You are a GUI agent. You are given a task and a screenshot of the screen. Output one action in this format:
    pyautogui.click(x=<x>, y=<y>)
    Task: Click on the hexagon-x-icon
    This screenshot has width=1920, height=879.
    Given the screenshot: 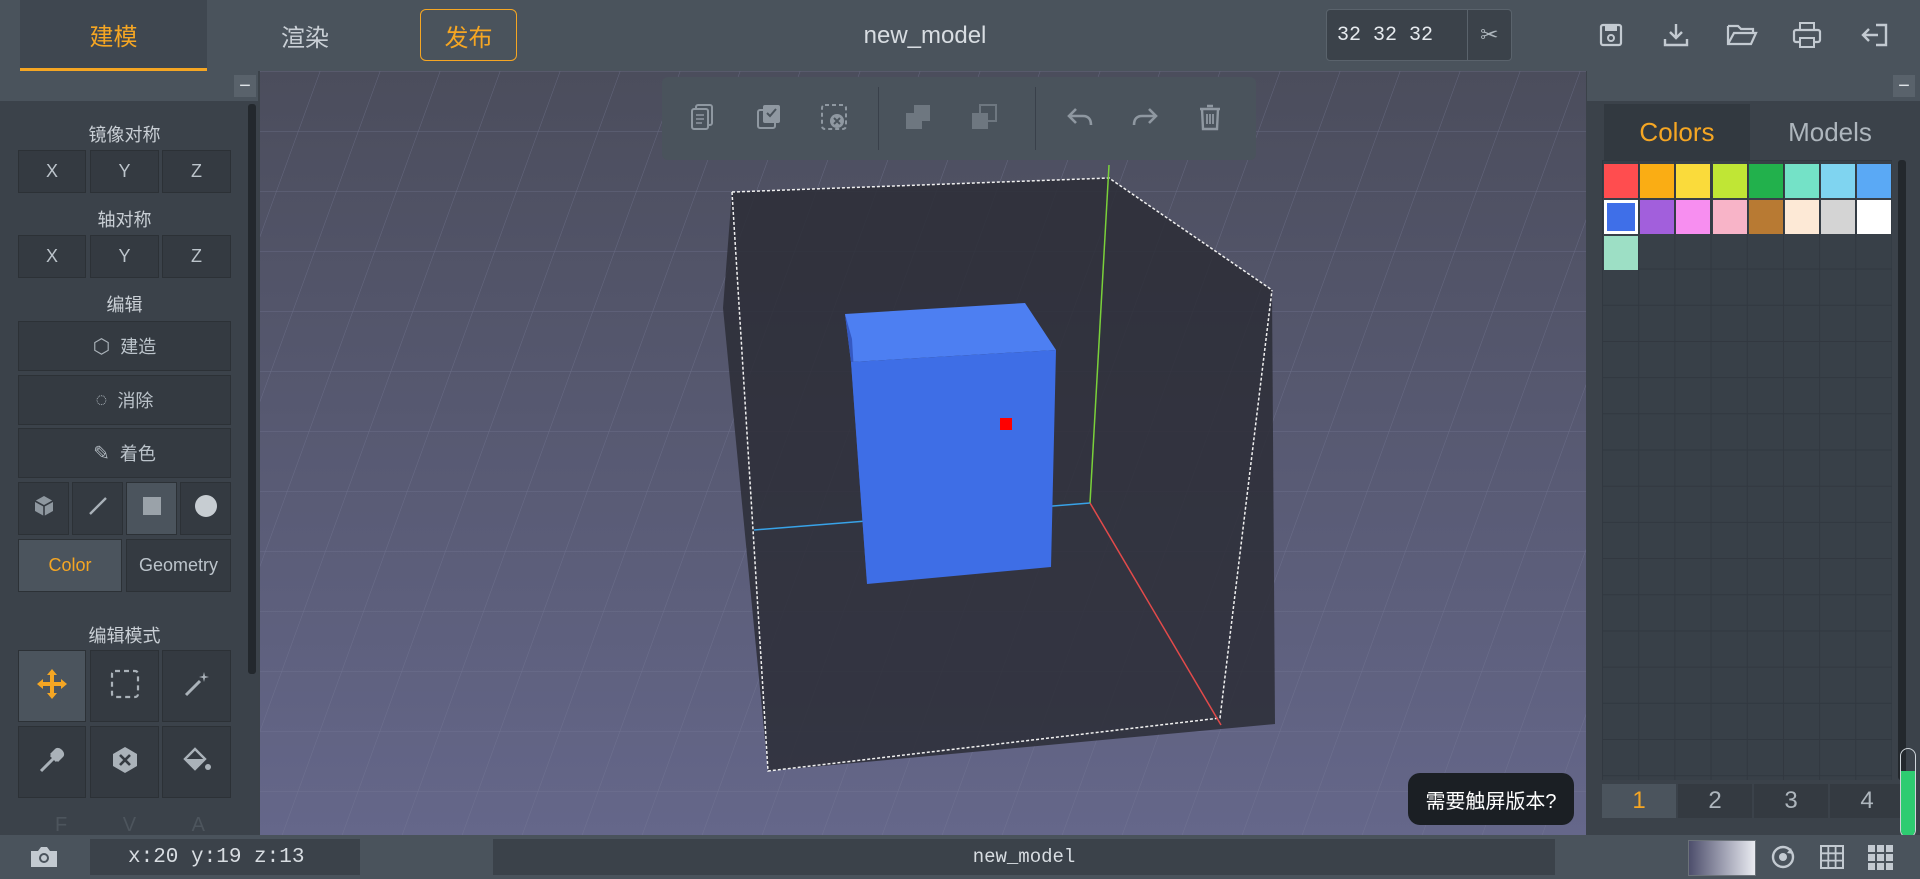 What is the action you would take?
    pyautogui.click(x=125, y=762)
    